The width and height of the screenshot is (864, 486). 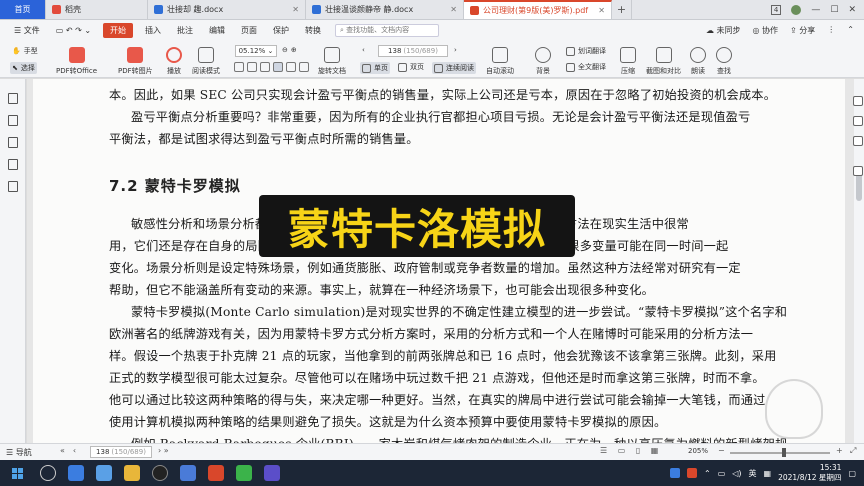 What do you see at coordinates (272, 473) in the screenshot?
I see `app-purple-icon` at bounding box center [272, 473].